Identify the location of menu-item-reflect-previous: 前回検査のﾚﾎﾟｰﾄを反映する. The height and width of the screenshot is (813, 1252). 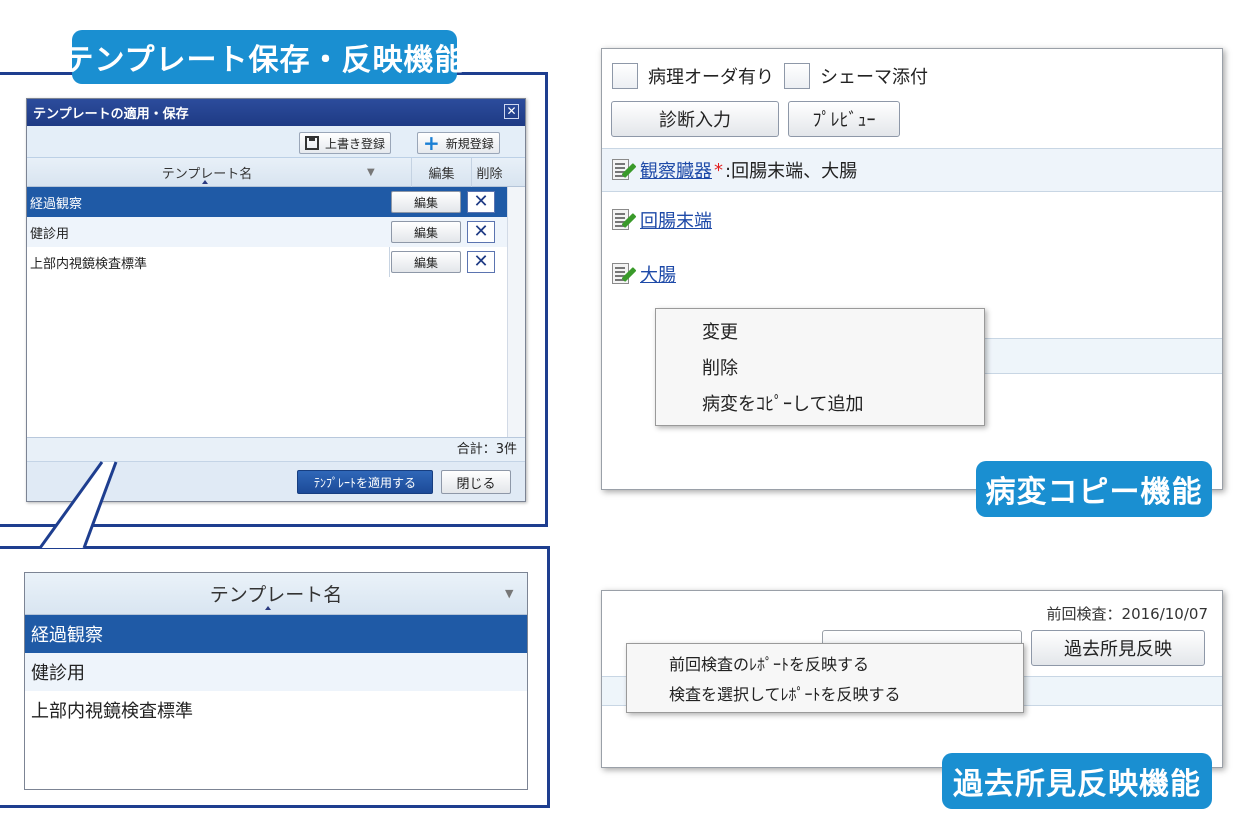
(769, 663).